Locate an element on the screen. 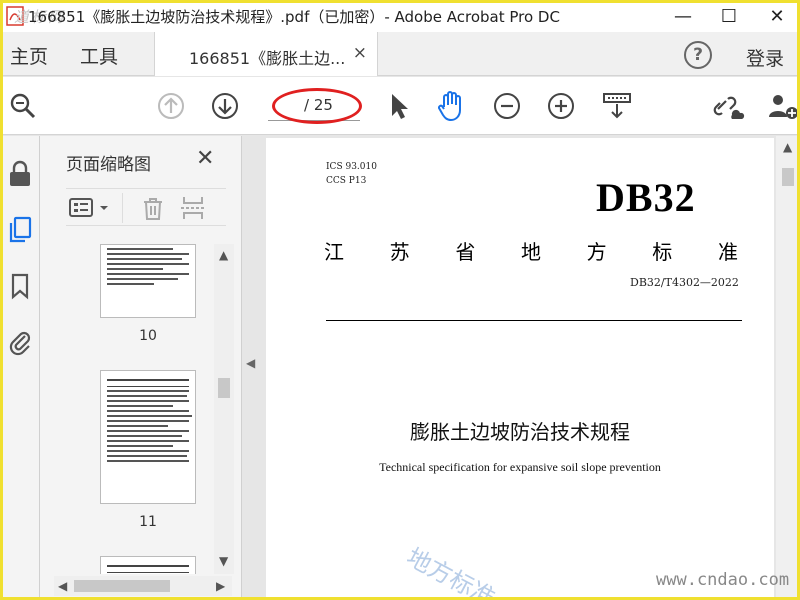 The image size is (800, 600). help-icon: ? is located at coordinates (698, 55).